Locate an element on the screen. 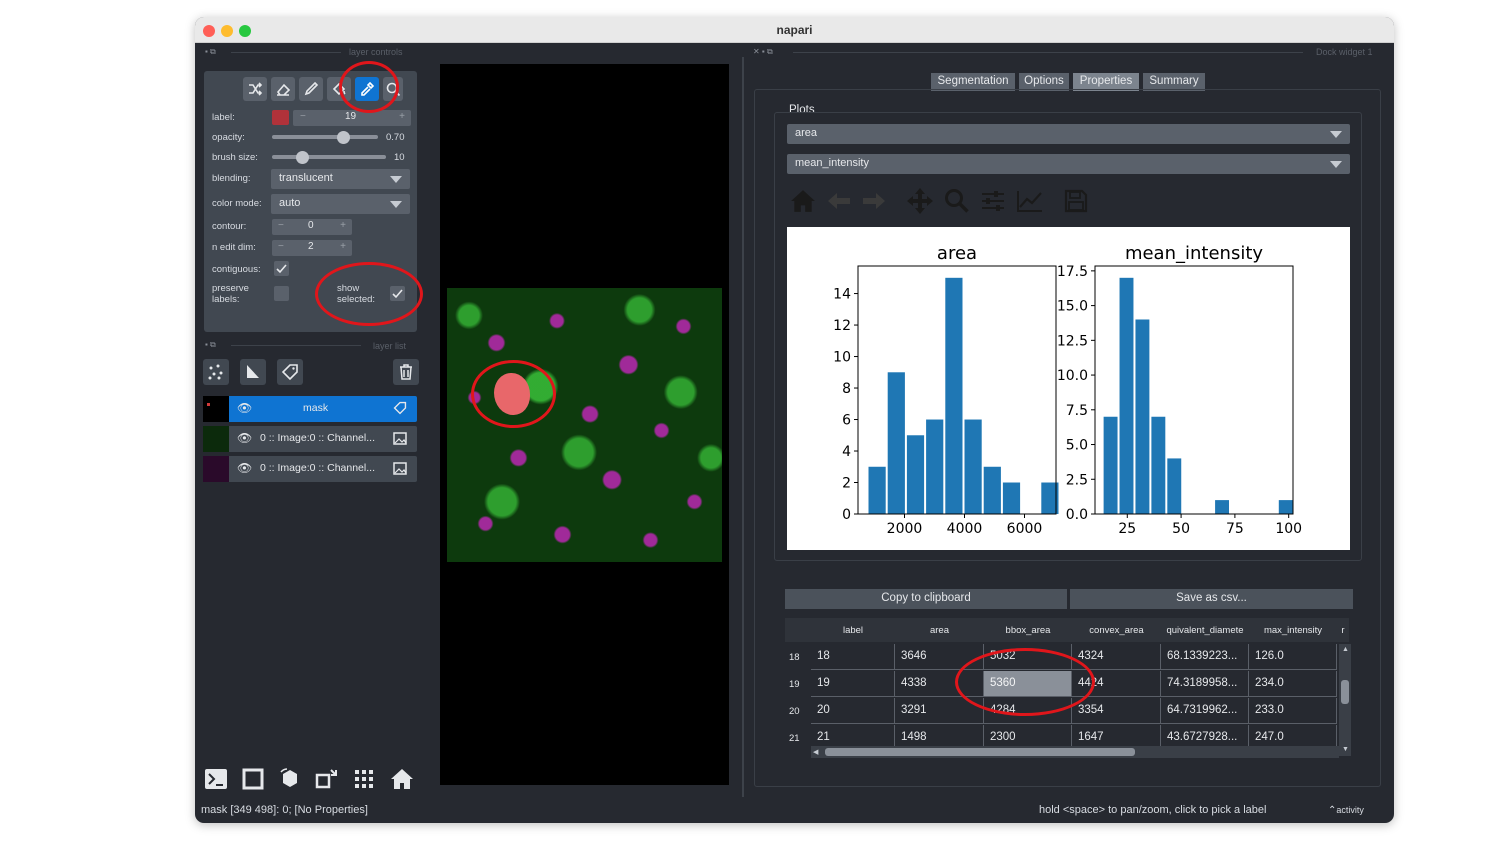 This screenshot has width=1500, height=844. activity-button: ⌃activity is located at coordinates (1346, 810).